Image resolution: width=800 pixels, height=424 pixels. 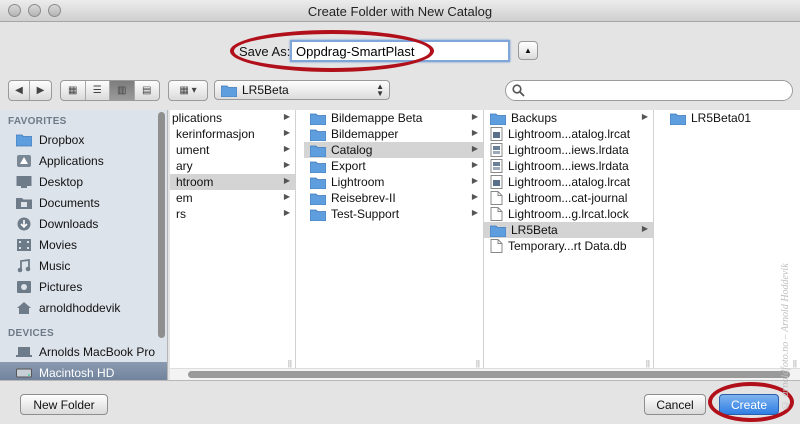 What do you see at coordinates (193, 150) in the screenshot?
I see `list-item-label: ument` at bounding box center [193, 150].